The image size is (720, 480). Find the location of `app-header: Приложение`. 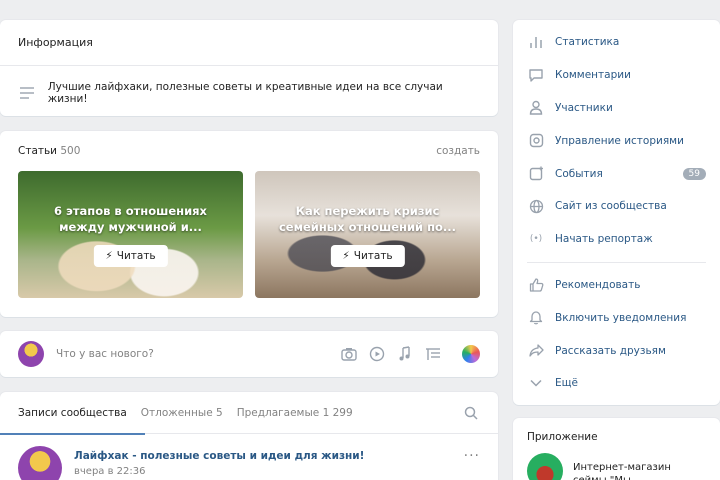

app-header: Приложение is located at coordinates (562, 437).